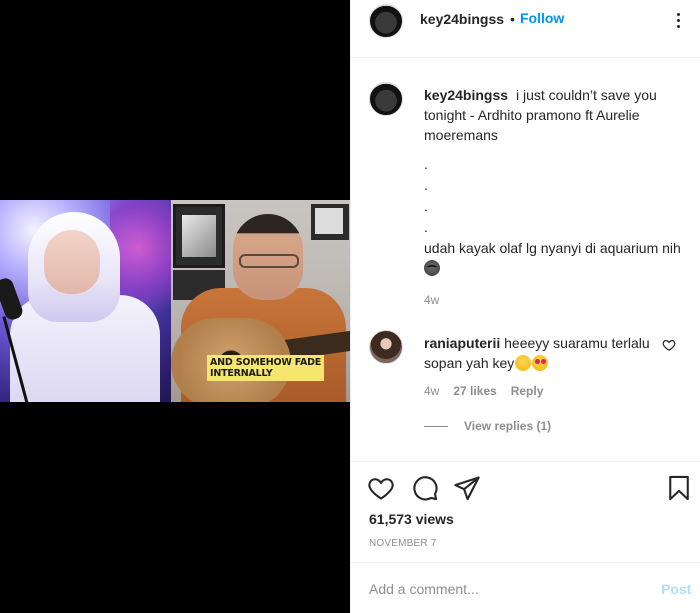  What do you see at coordinates (432, 268) in the screenshot?
I see `crying-face-icon` at bounding box center [432, 268].